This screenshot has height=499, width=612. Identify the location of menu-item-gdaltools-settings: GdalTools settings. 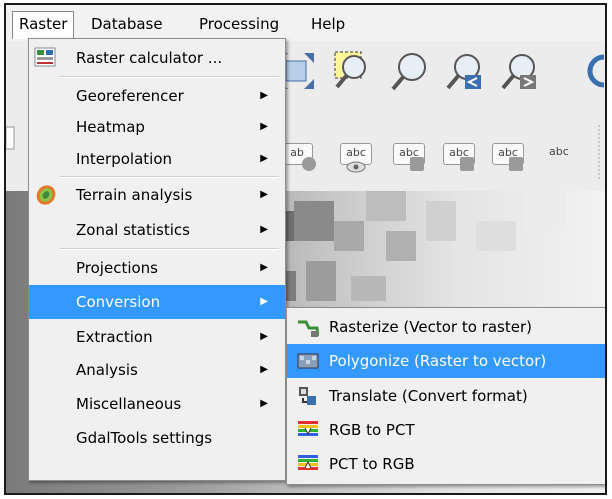
(157, 438).